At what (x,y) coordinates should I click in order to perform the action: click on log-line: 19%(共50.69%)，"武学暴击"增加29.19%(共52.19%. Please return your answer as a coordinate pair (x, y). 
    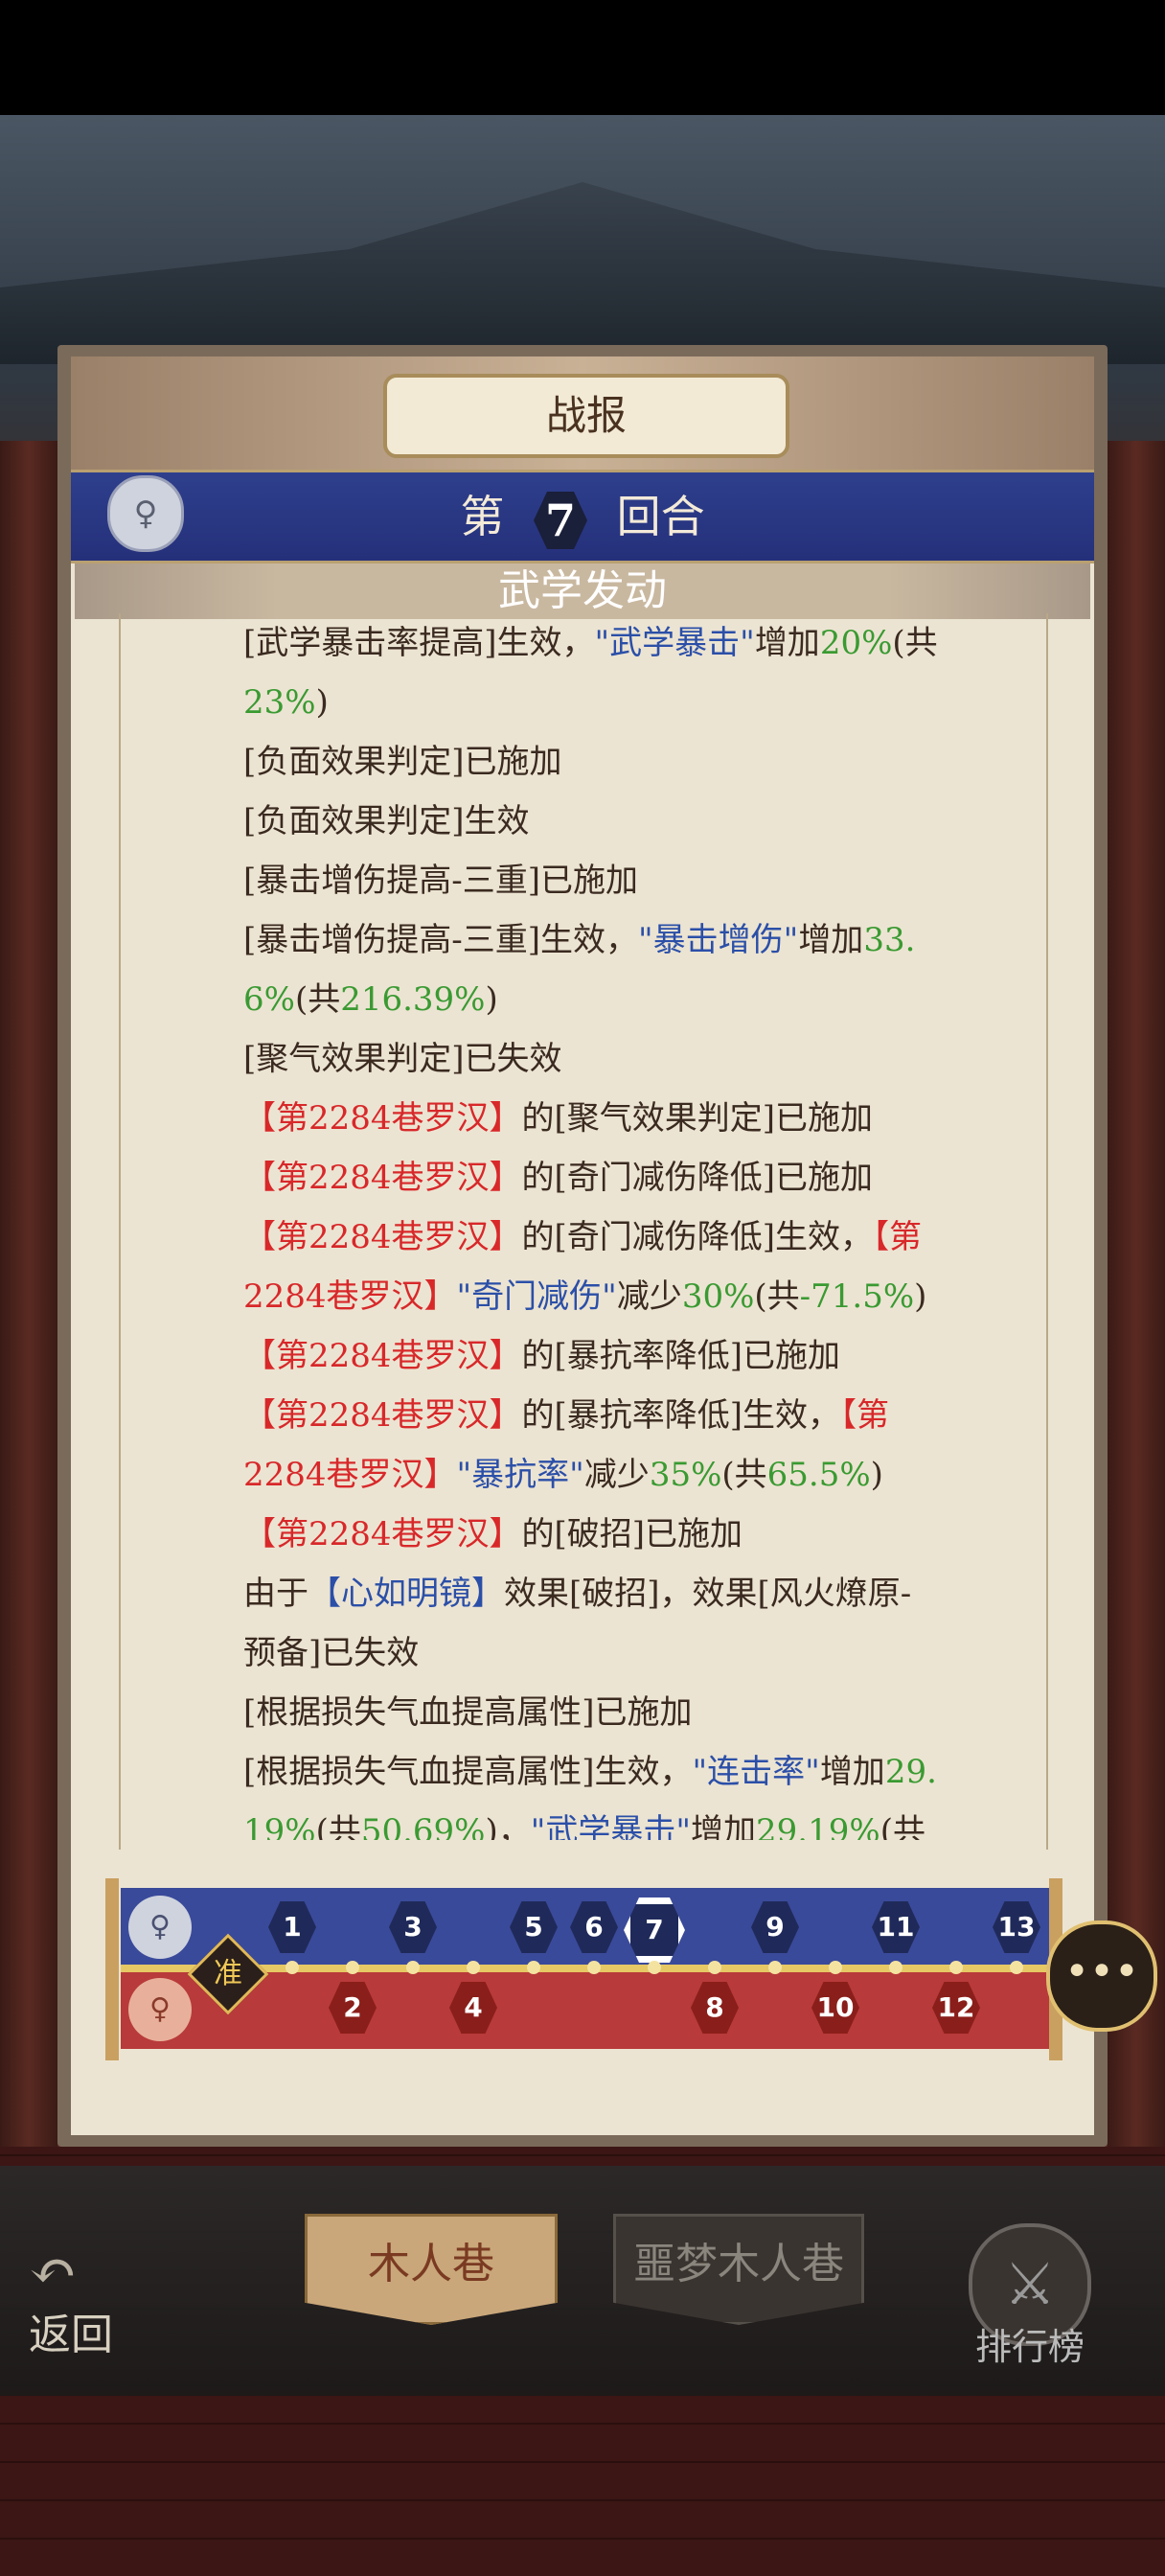
    Looking at the image, I should click on (641, 1821).